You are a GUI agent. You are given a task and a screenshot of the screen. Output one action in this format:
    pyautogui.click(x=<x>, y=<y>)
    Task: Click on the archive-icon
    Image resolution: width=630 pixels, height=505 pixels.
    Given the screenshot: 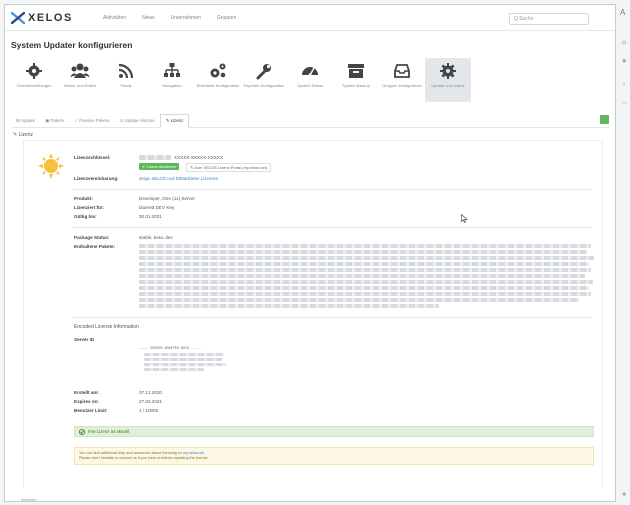 What is the action you would take?
    pyautogui.click(x=356, y=71)
    